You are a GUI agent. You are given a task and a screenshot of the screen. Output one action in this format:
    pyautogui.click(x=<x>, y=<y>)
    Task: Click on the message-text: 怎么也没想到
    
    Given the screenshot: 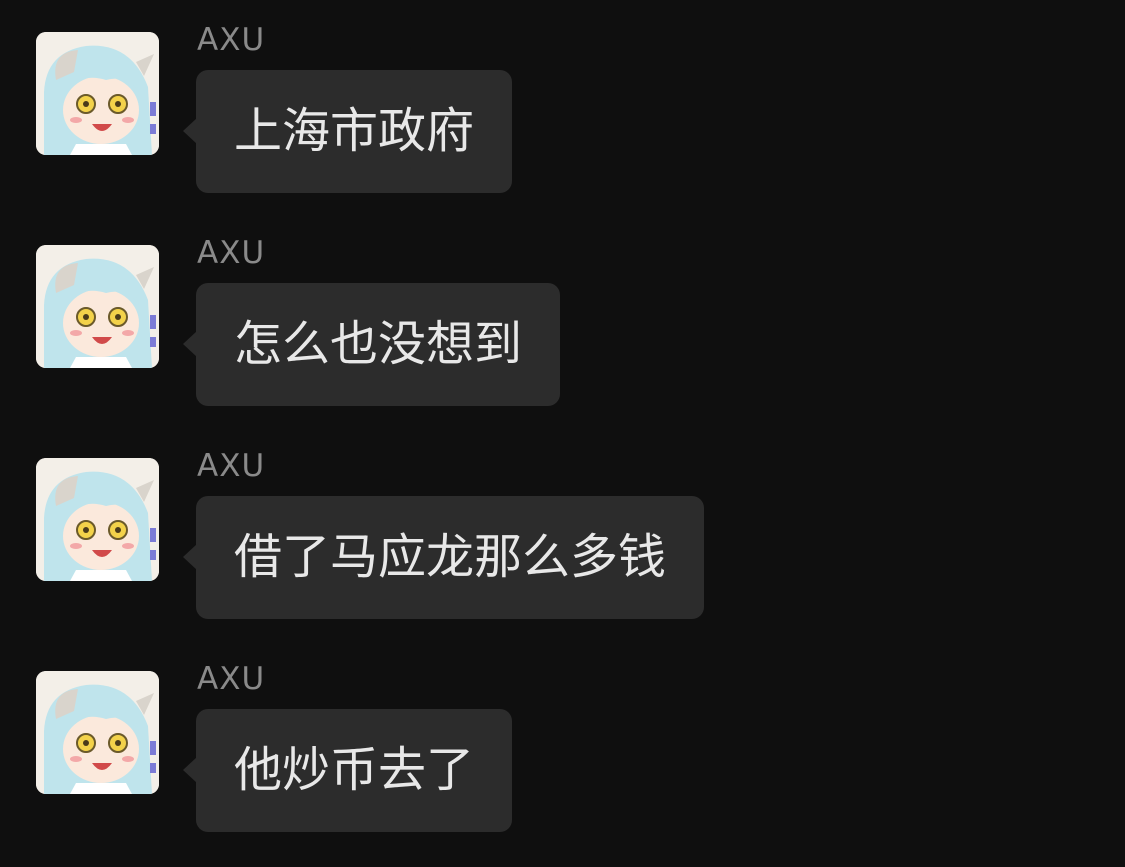 What is the action you would take?
    pyautogui.click(x=378, y=344)
    